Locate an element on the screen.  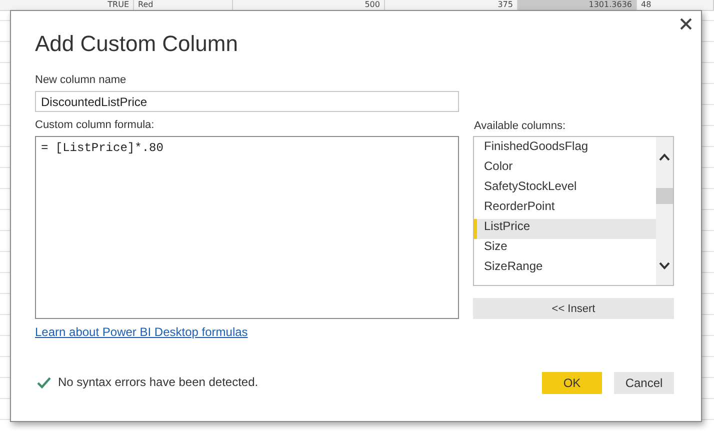
scrollbar-thumb is located at coordinates (664, 196).